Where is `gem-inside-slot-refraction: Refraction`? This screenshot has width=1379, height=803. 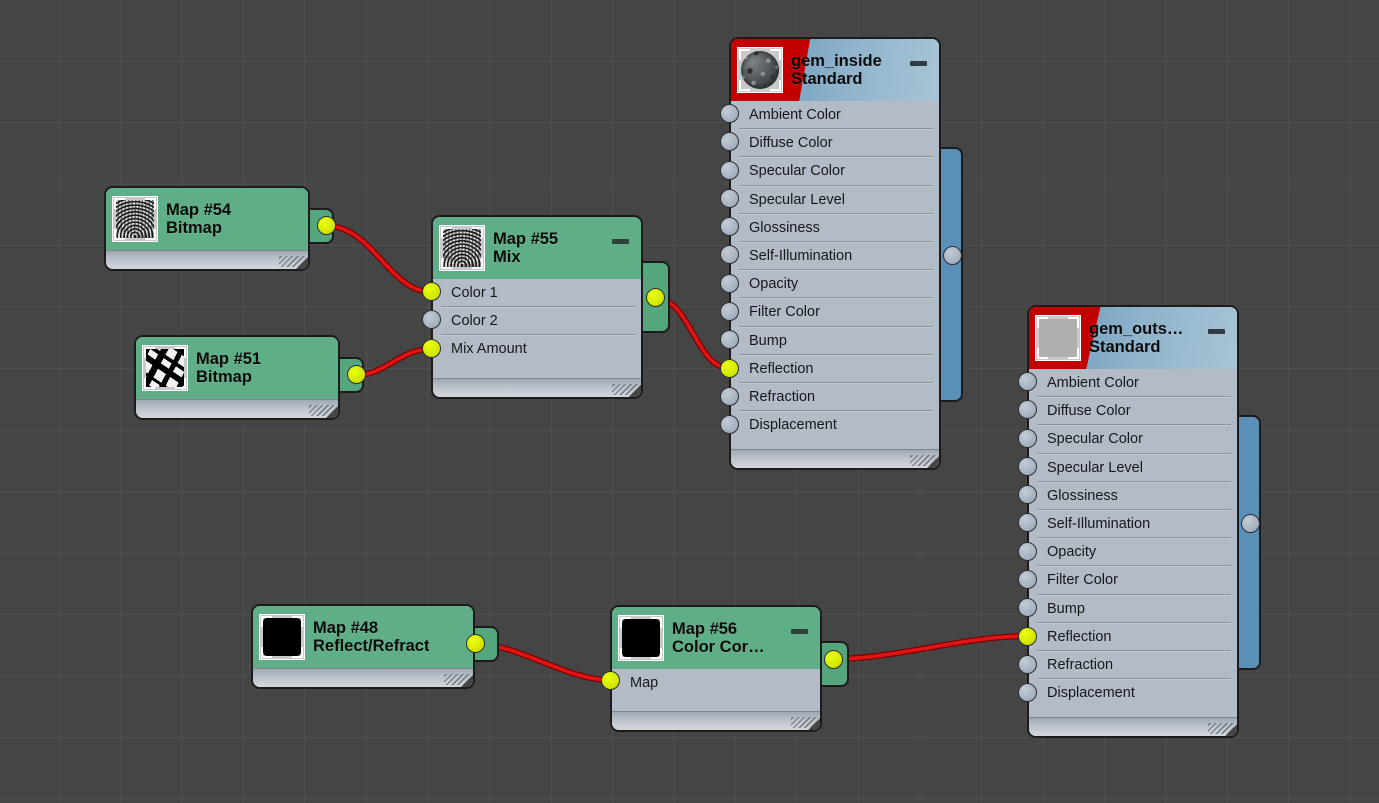
gem-inside-slot-refraction: Refraction is located at coordinates (835, 397).